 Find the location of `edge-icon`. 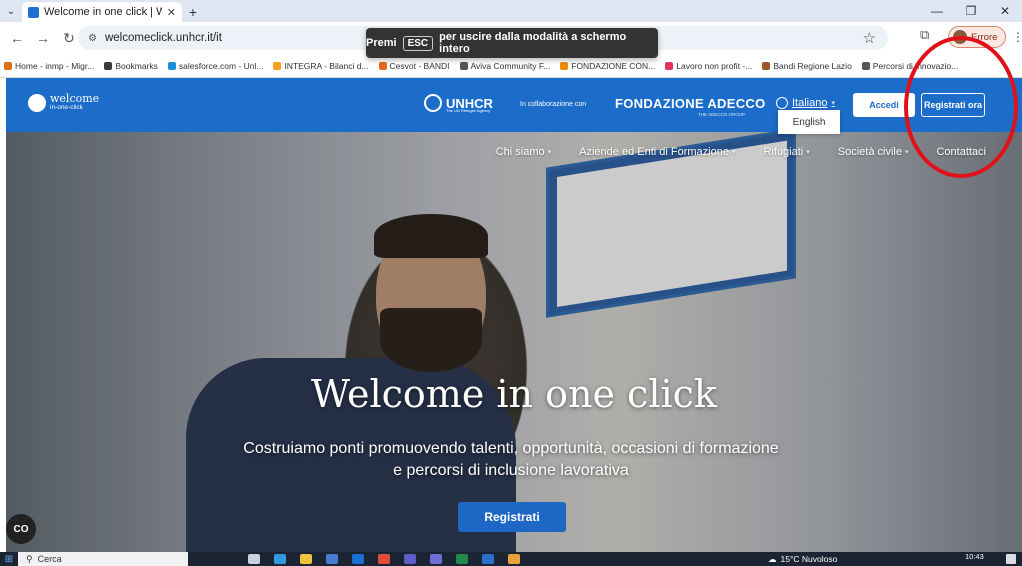

edge-icon is located at coordinates (280, 559).